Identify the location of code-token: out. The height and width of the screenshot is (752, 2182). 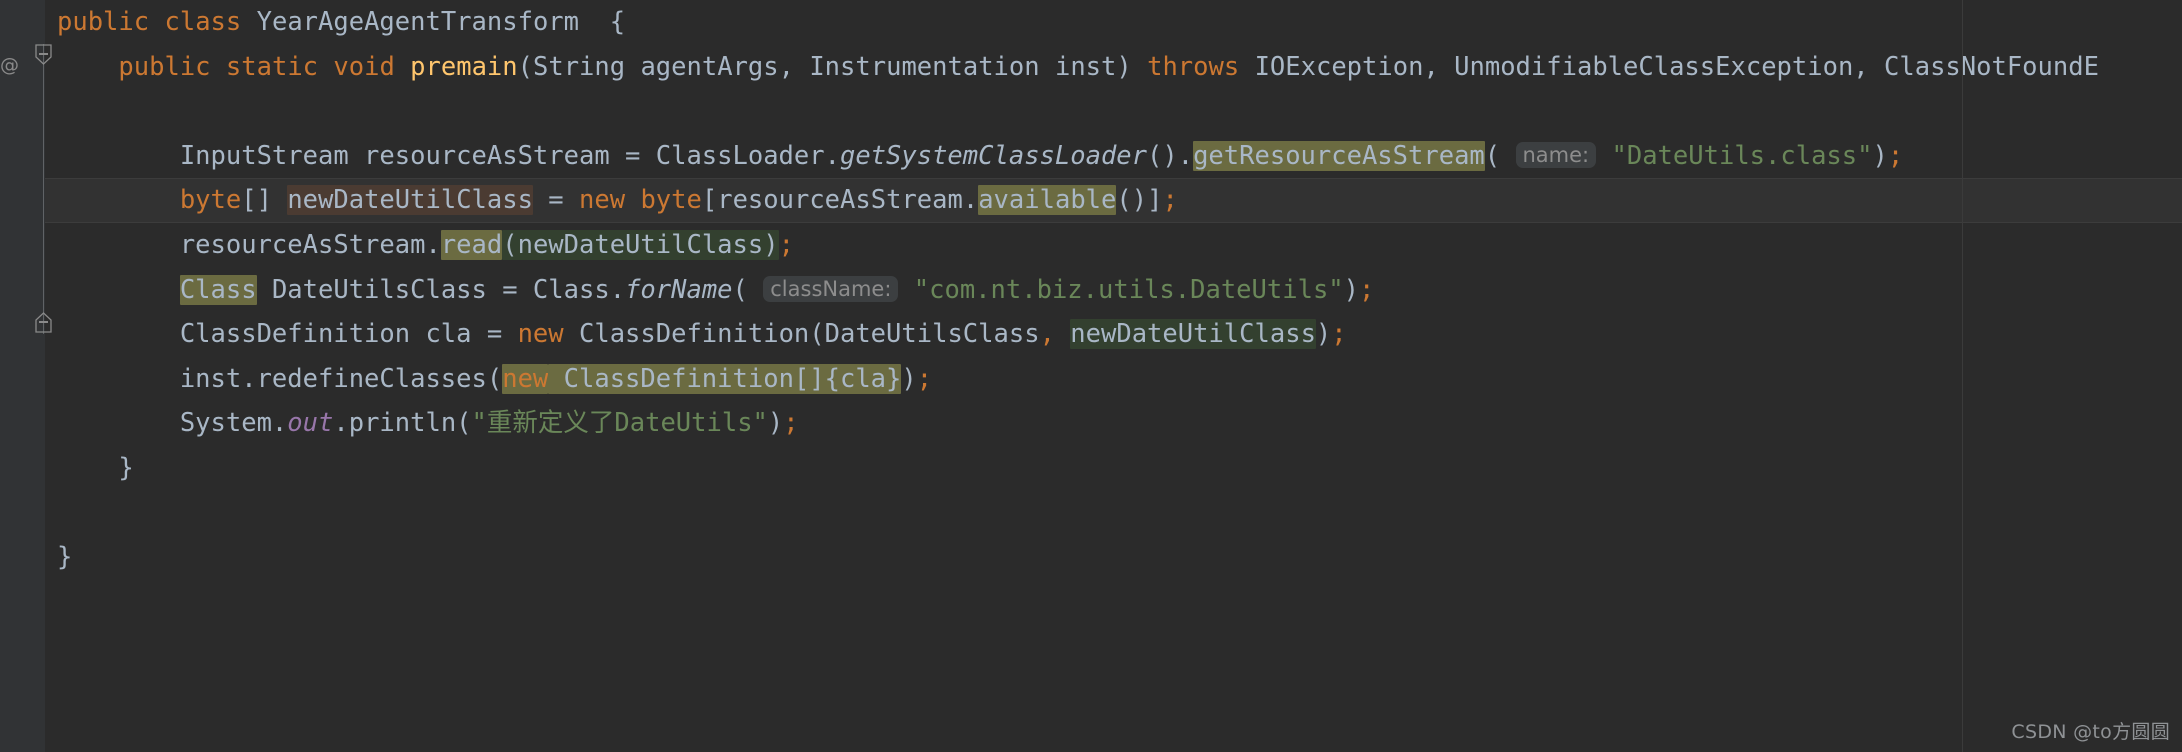
(310, 423).